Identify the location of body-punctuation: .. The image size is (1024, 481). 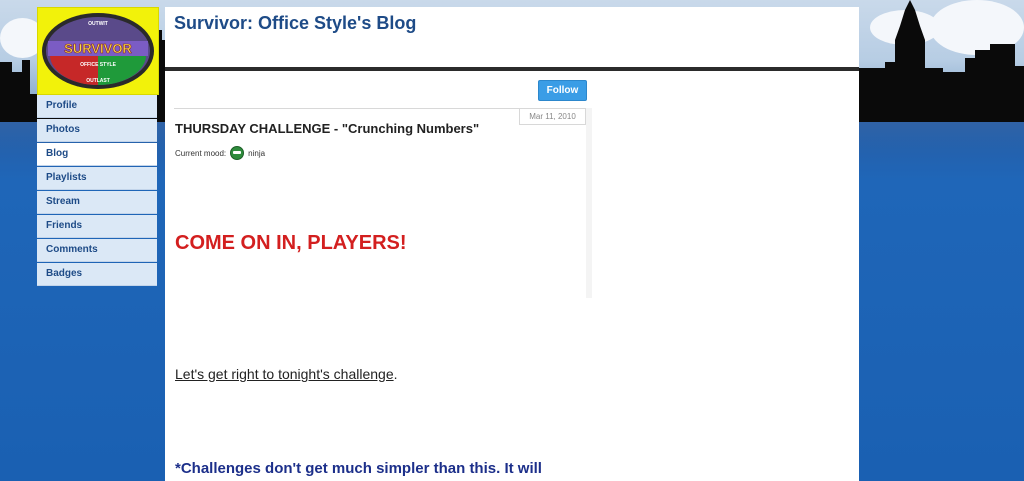
(395, 374).